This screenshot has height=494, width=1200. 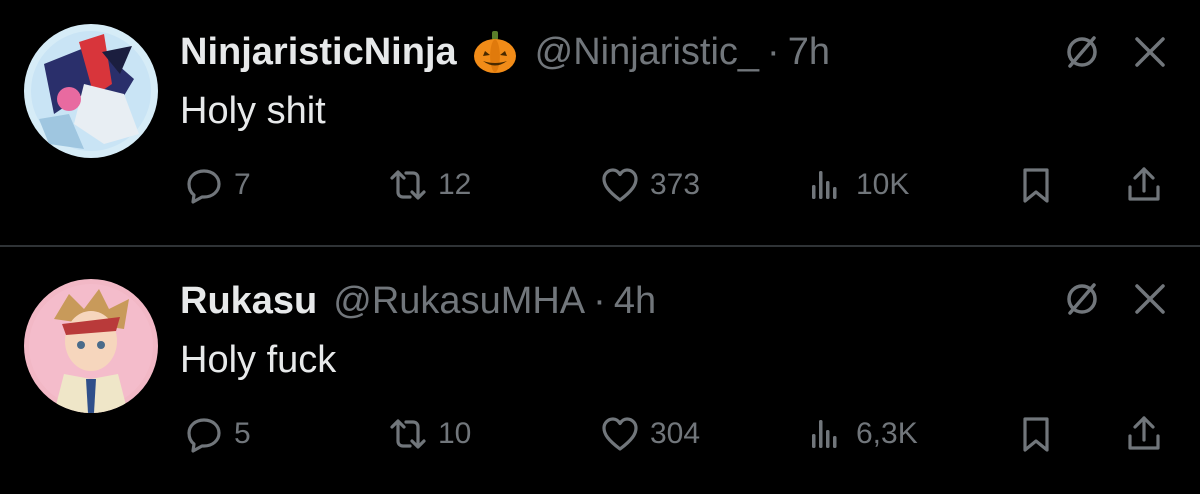 I want to click on like-count: 304, so click(x=675, y=433).